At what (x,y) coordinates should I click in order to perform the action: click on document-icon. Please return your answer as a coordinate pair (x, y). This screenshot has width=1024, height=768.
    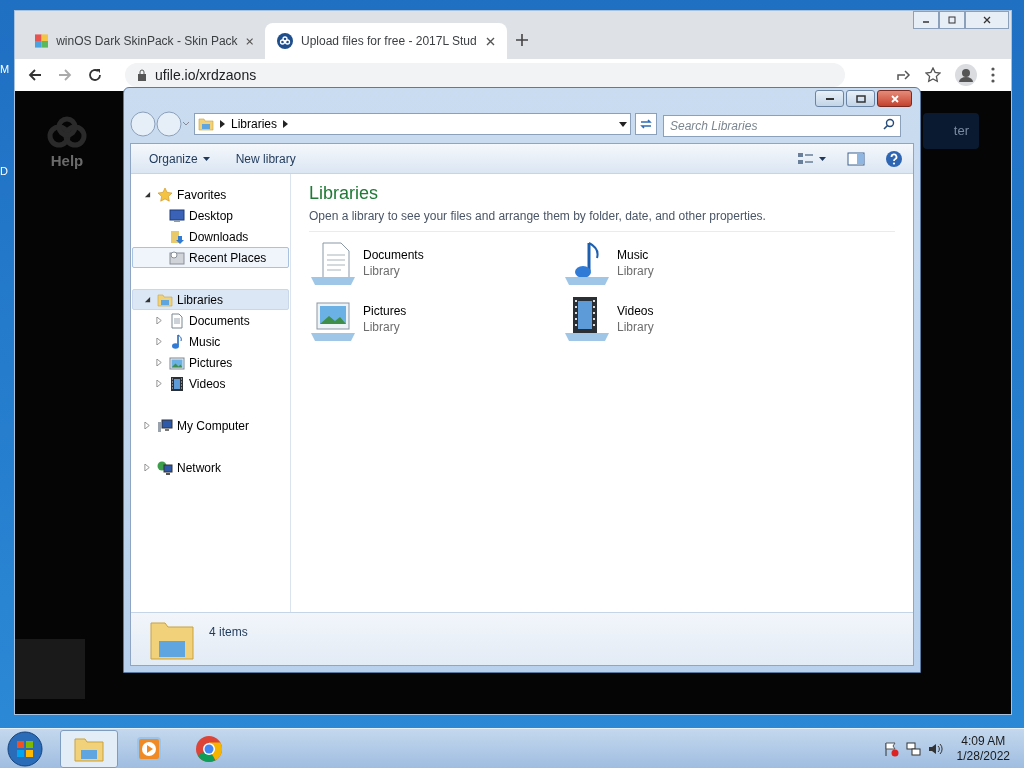
    Looking at the image, I should click on (177, 320).